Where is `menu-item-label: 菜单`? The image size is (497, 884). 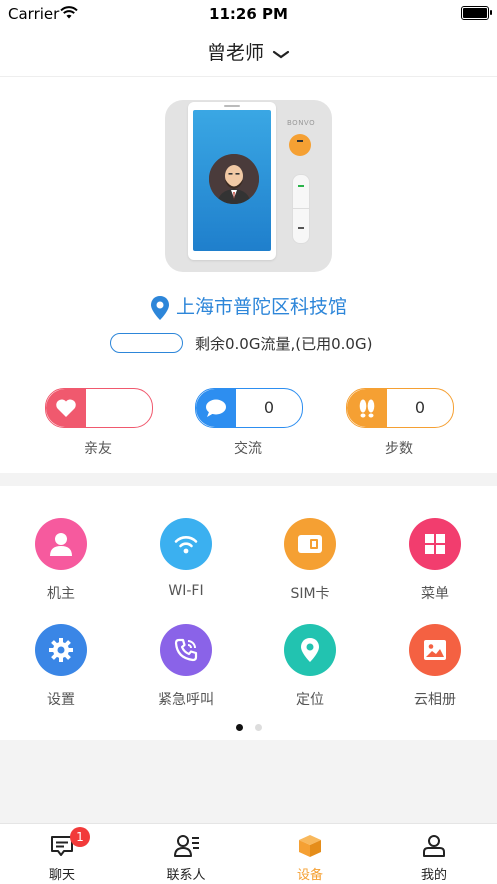
menu-item-label: 菜单 is located at coordinates (435, 594).